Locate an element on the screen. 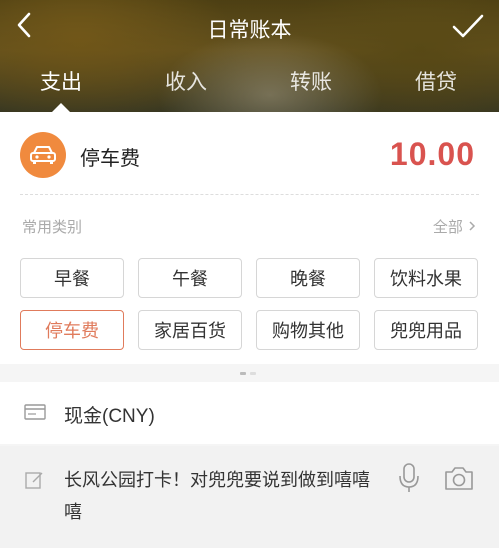 This screenshot has height=548, width=499. category-chip: 饮料水果 is located at coordinates (426, 278).